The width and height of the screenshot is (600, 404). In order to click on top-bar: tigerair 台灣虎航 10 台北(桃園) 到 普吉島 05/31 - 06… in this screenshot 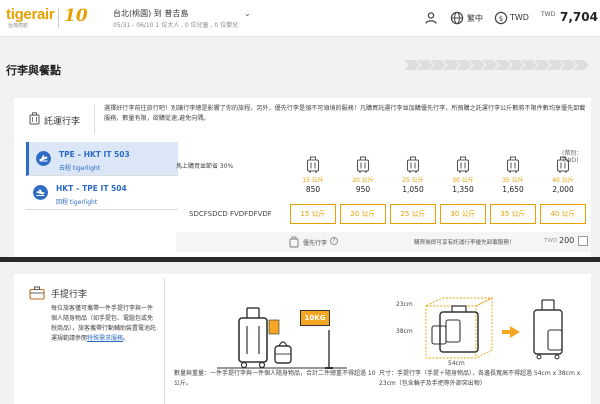, I will do `click(300, 18)`.